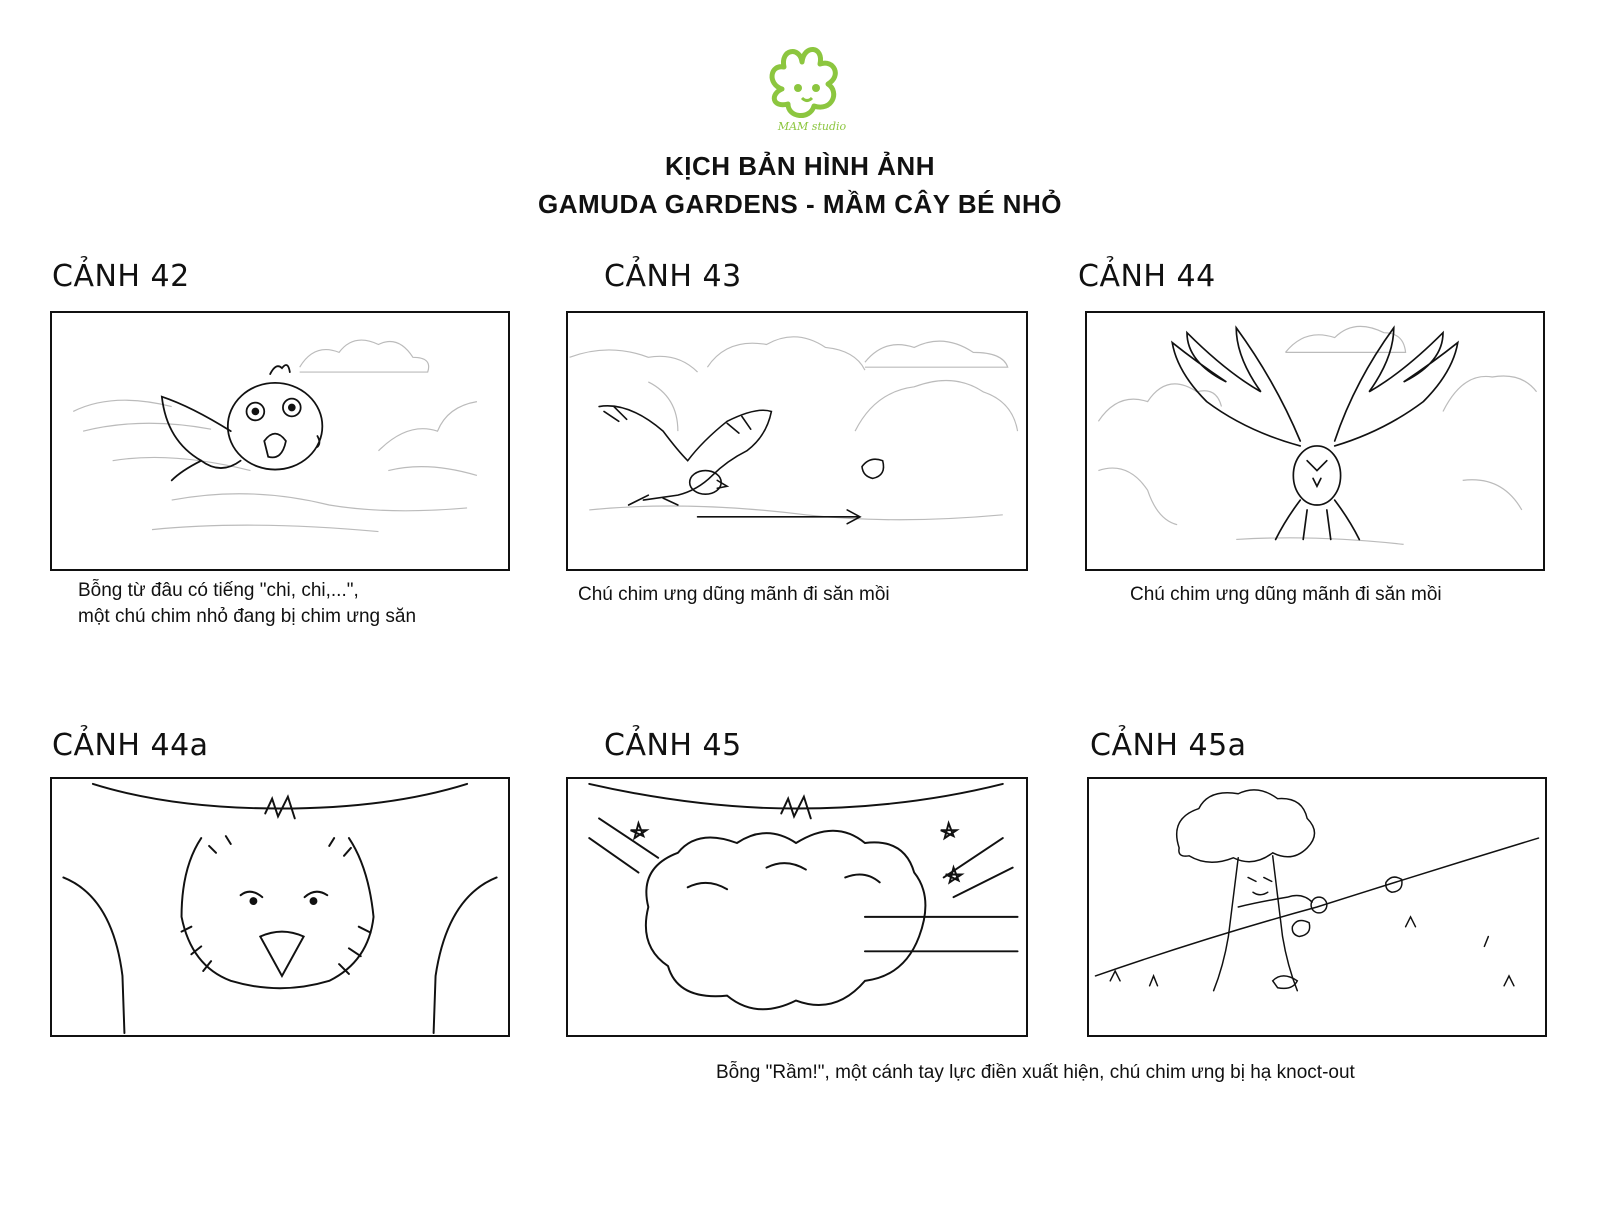 This screenshot has height=1217, width=1600. Describe the element at coordinates (812, 126) in the screenshot. I see `studio-logo-text: MAM studio` at that location.